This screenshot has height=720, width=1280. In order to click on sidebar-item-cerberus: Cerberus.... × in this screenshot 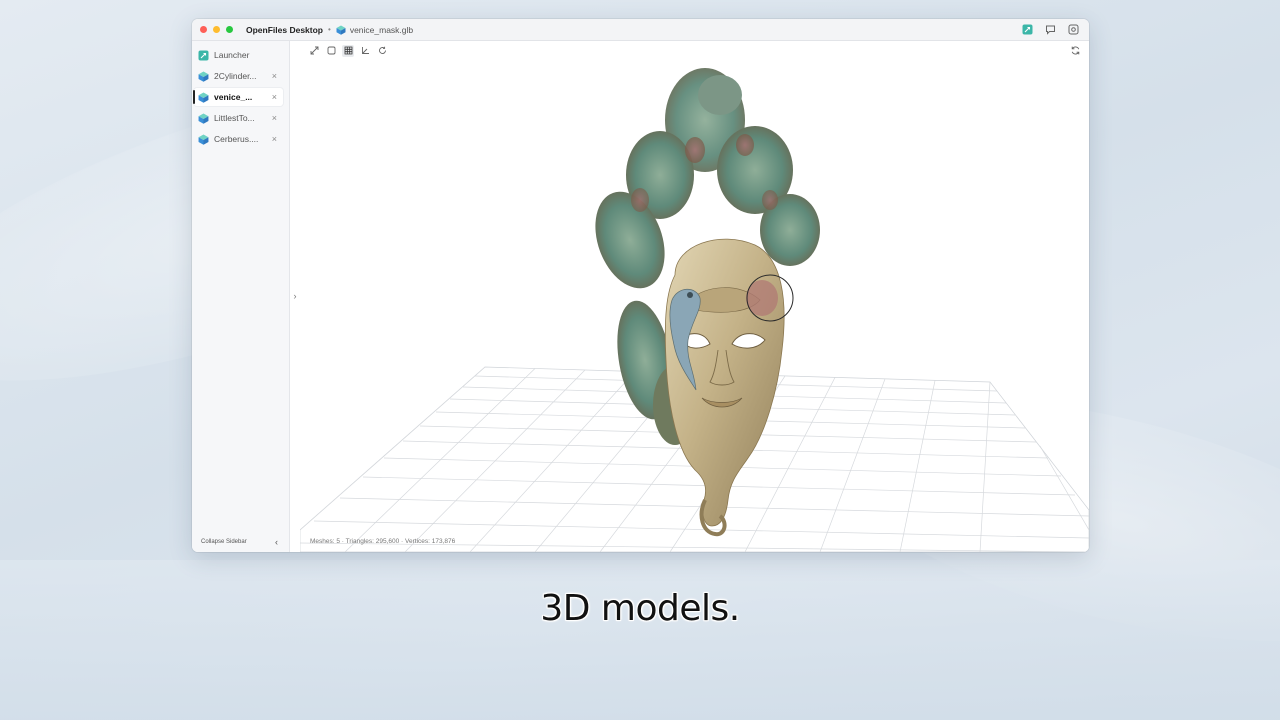, I will do `click(238, 139)`.